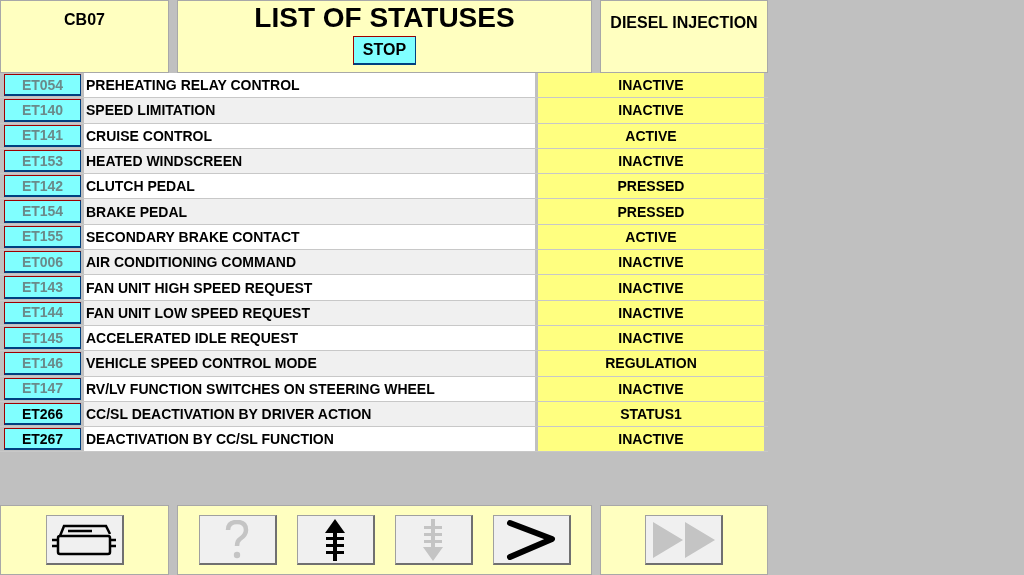 The height and width of the screenshot is (575, 1024). What do you see at coordinates (433, 539) in the screenshot?
I see `down-arrow-icon` at bounding box center [433, 539].